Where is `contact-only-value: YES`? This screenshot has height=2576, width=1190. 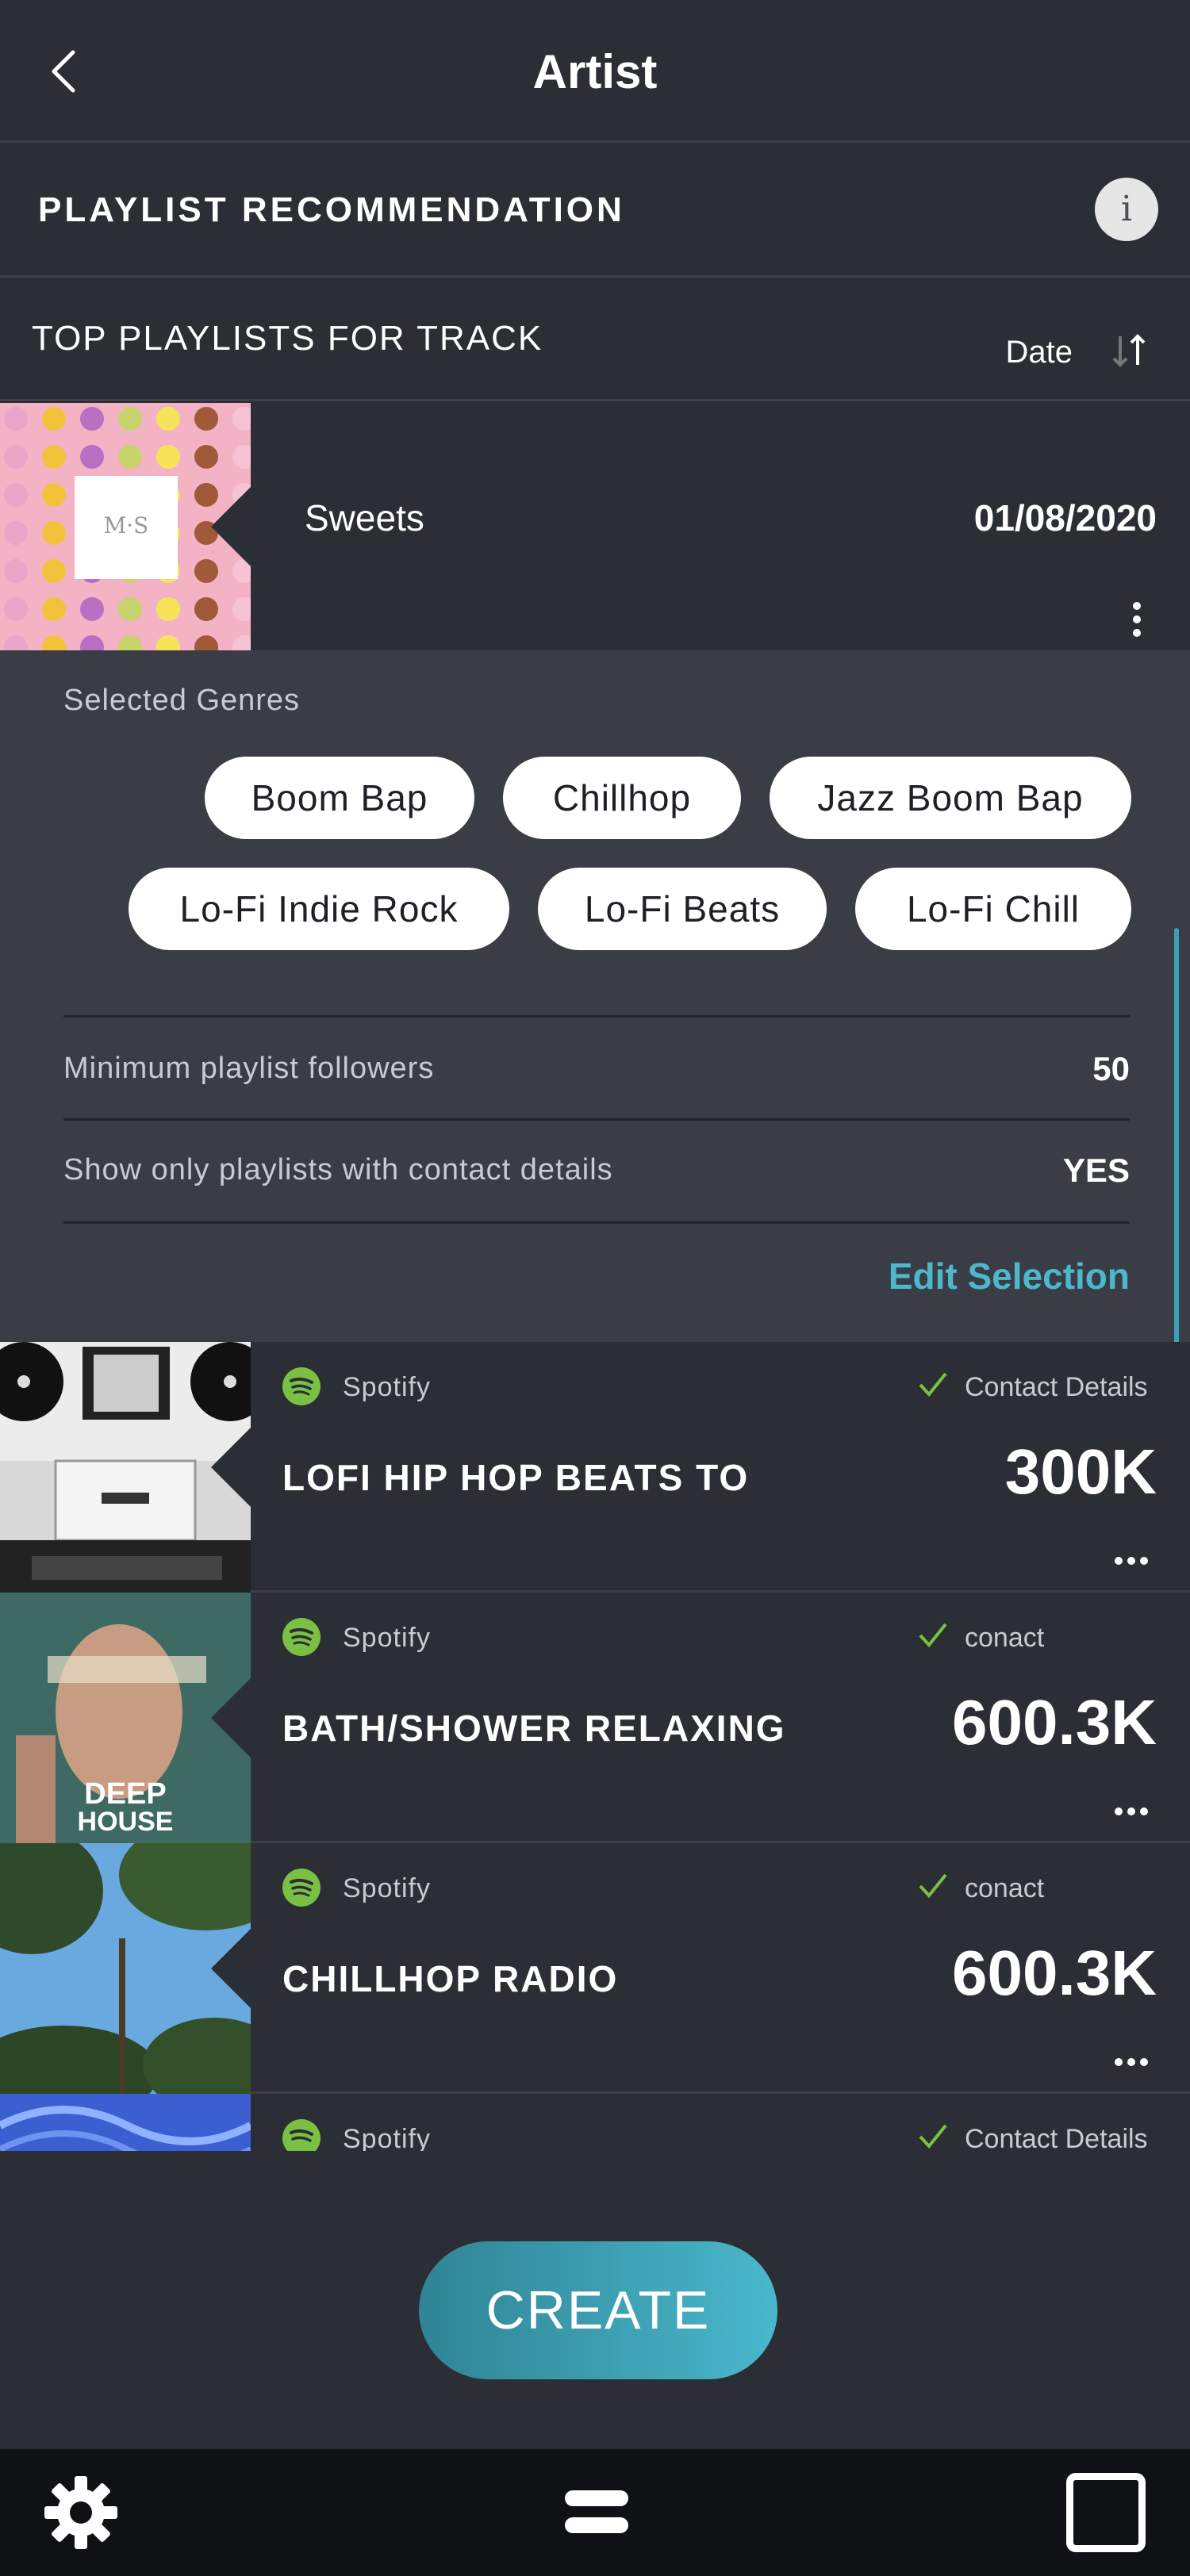
contact-only-value: YES is located at coordinates (1096, 1170).